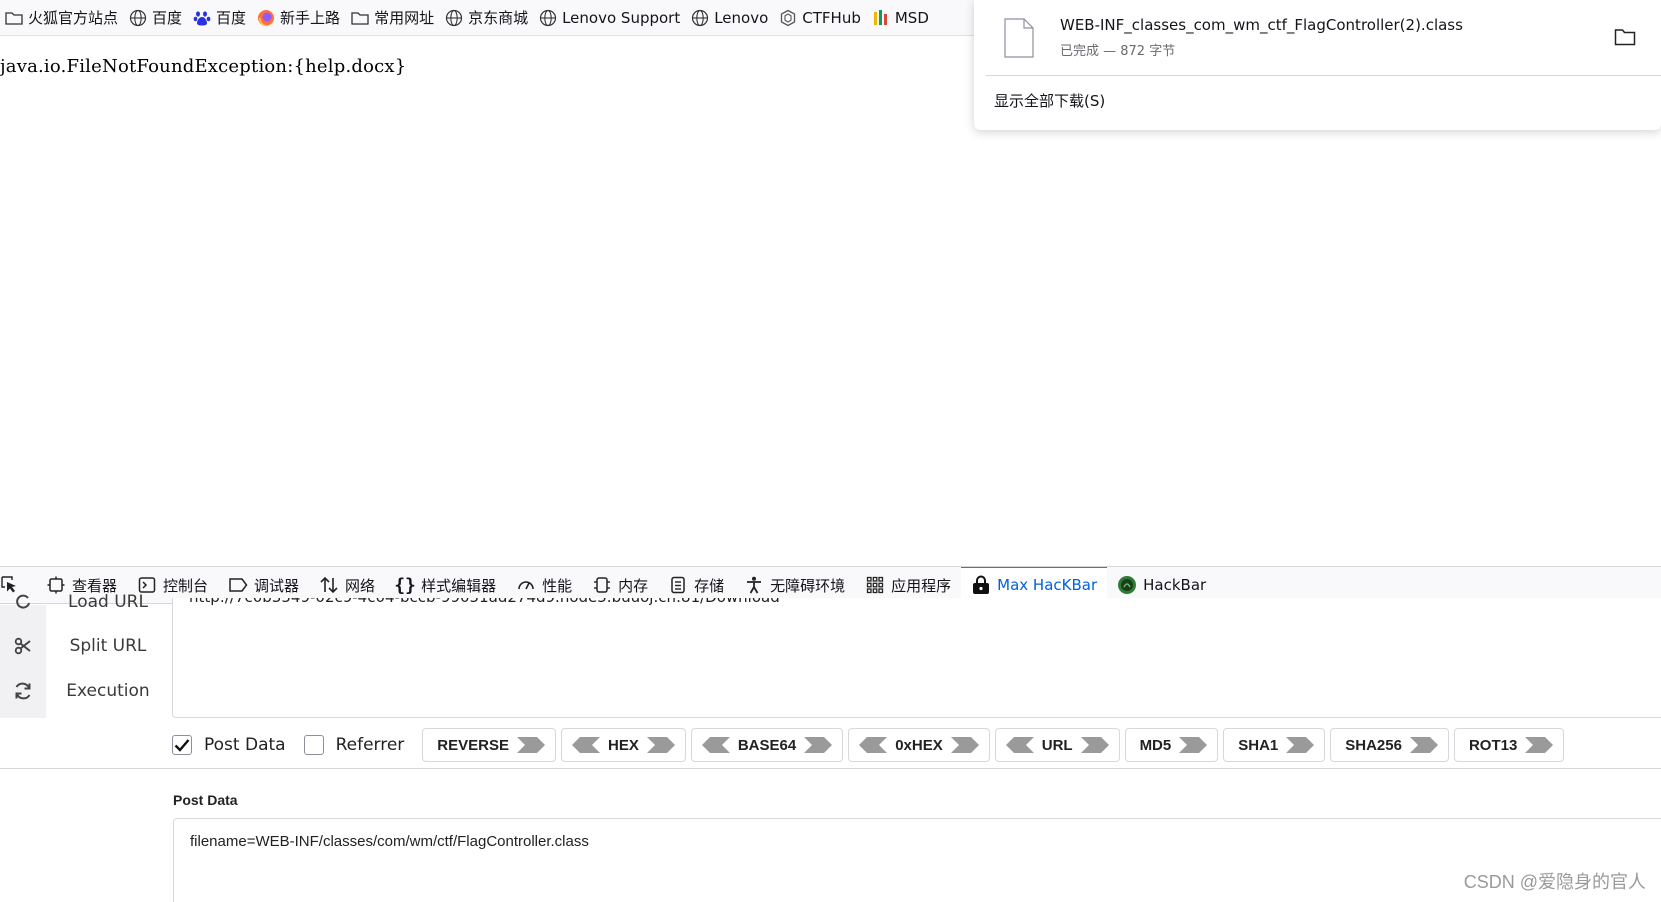 The image size is (1661, 902). Describe the element at coordinates (526, 585) in the screenshot. I see `performance-icon` at that location.